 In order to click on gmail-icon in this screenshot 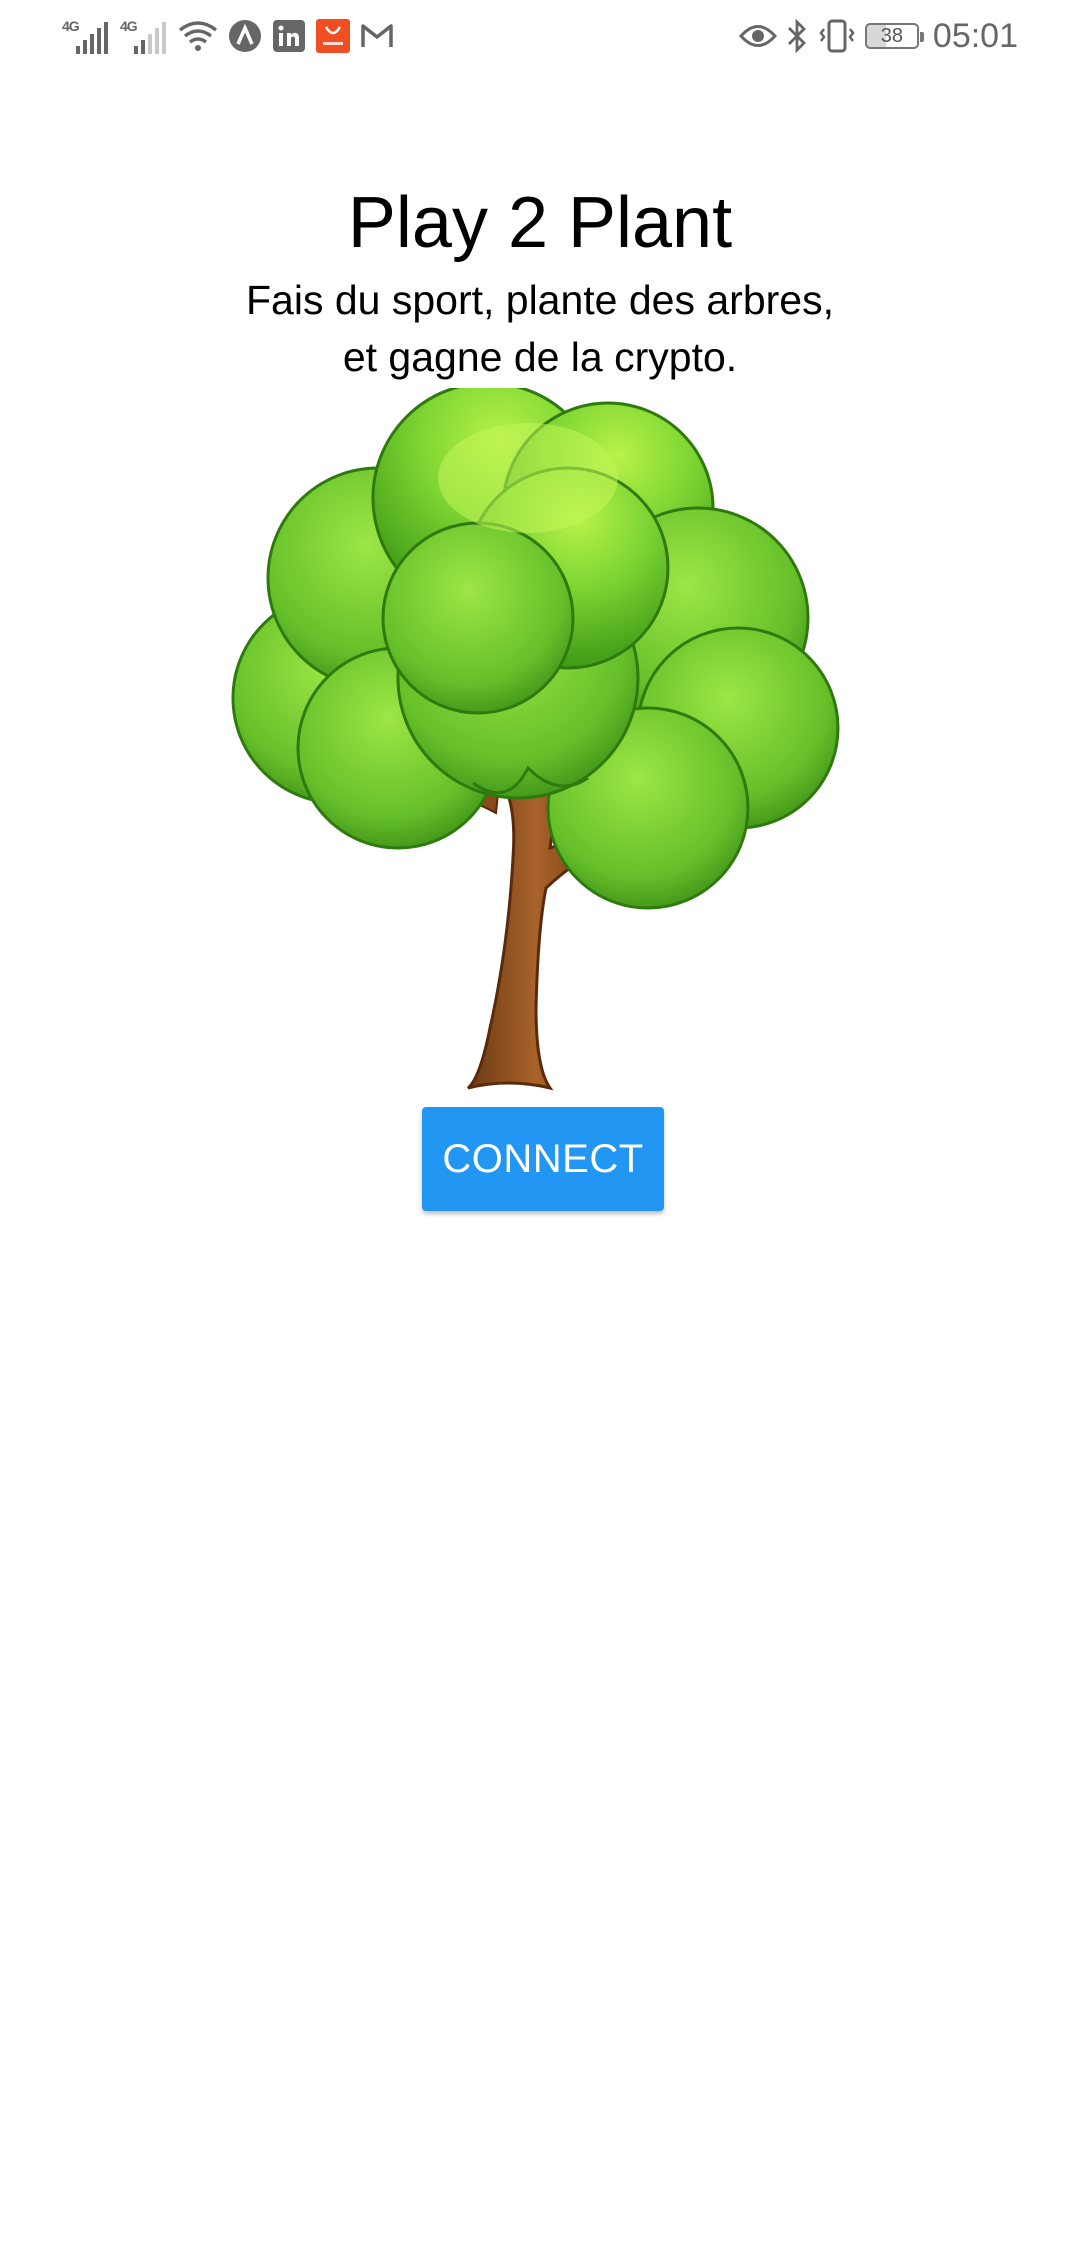, I will do `click(377, 36)`.